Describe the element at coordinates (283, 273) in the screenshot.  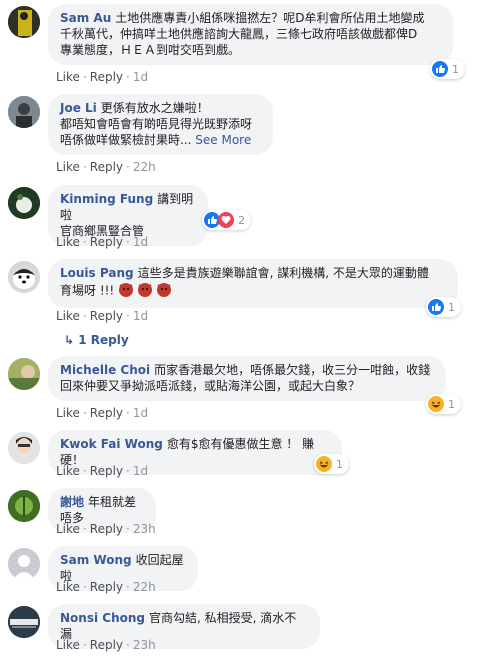
I see `comment-text: 這些多是貴族遊樂聯誼會, 謀利機構, 不是大眾的運動體` at that location.